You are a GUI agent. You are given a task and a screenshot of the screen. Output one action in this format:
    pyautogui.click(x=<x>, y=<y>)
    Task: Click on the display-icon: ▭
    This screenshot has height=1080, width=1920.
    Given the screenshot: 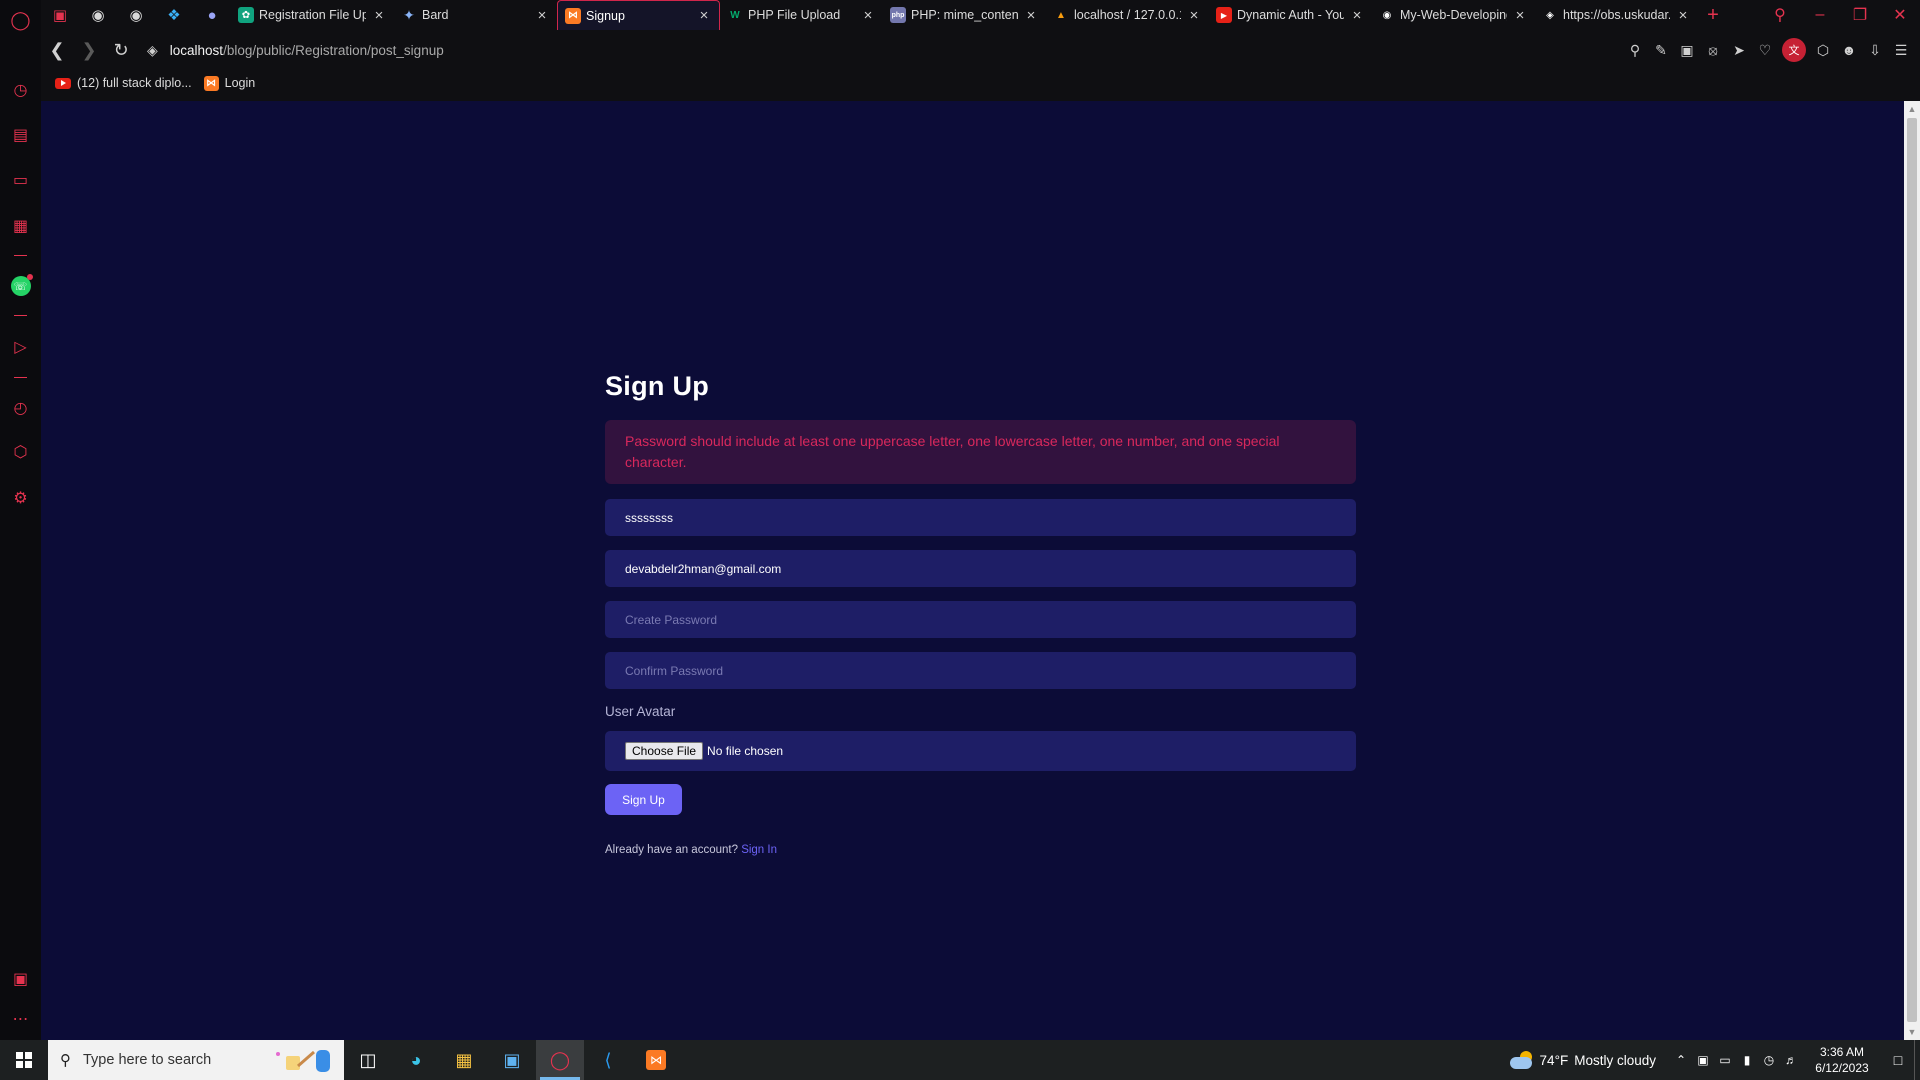 What is the action you would take?
    pyautogui.click(x=1725, y=1060)
    